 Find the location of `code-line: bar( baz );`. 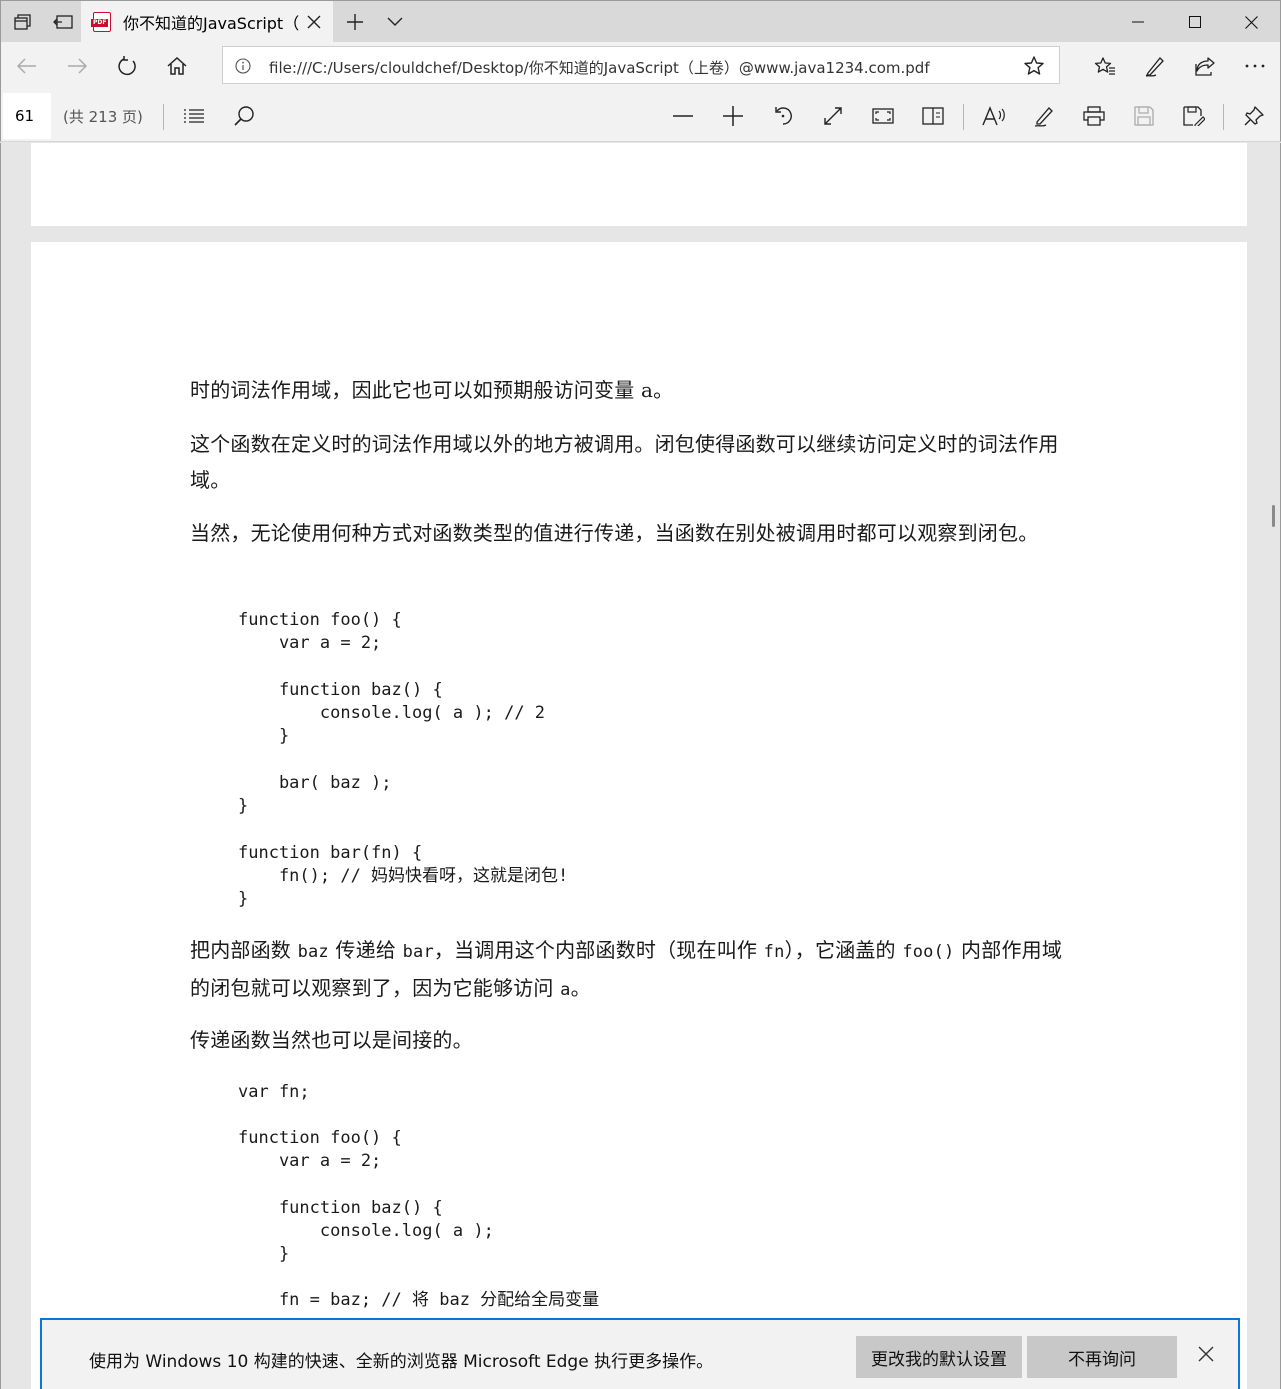

code-line: bar( baz ); is located at coordinates (315, 783).